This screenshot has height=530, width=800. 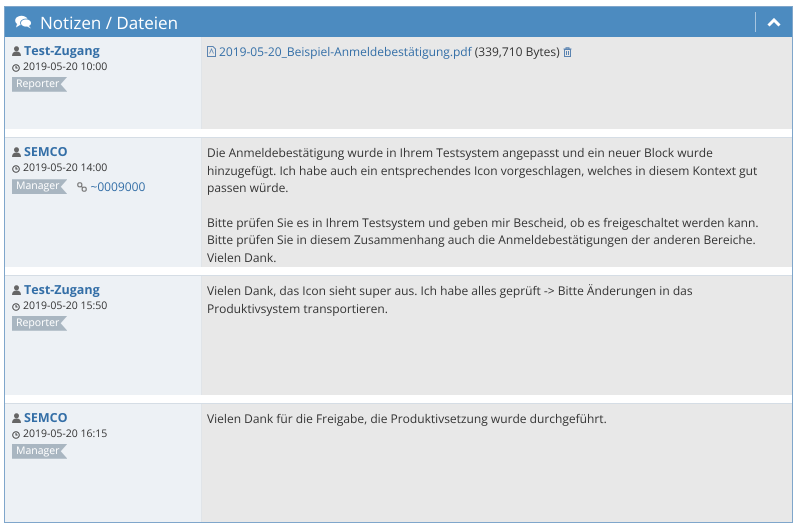 I want to click on note-text: Bitte prüfen Sie es in Ihrem Testsystem und geben mir Bescheid, ob es freigeschaltet werden kann. Bitte prüfen Sie in diesem Zusammenhang auch die Anmeldebestätigungen der anderen Bereiche. Vielen Dank., so click(x=483, y=240).